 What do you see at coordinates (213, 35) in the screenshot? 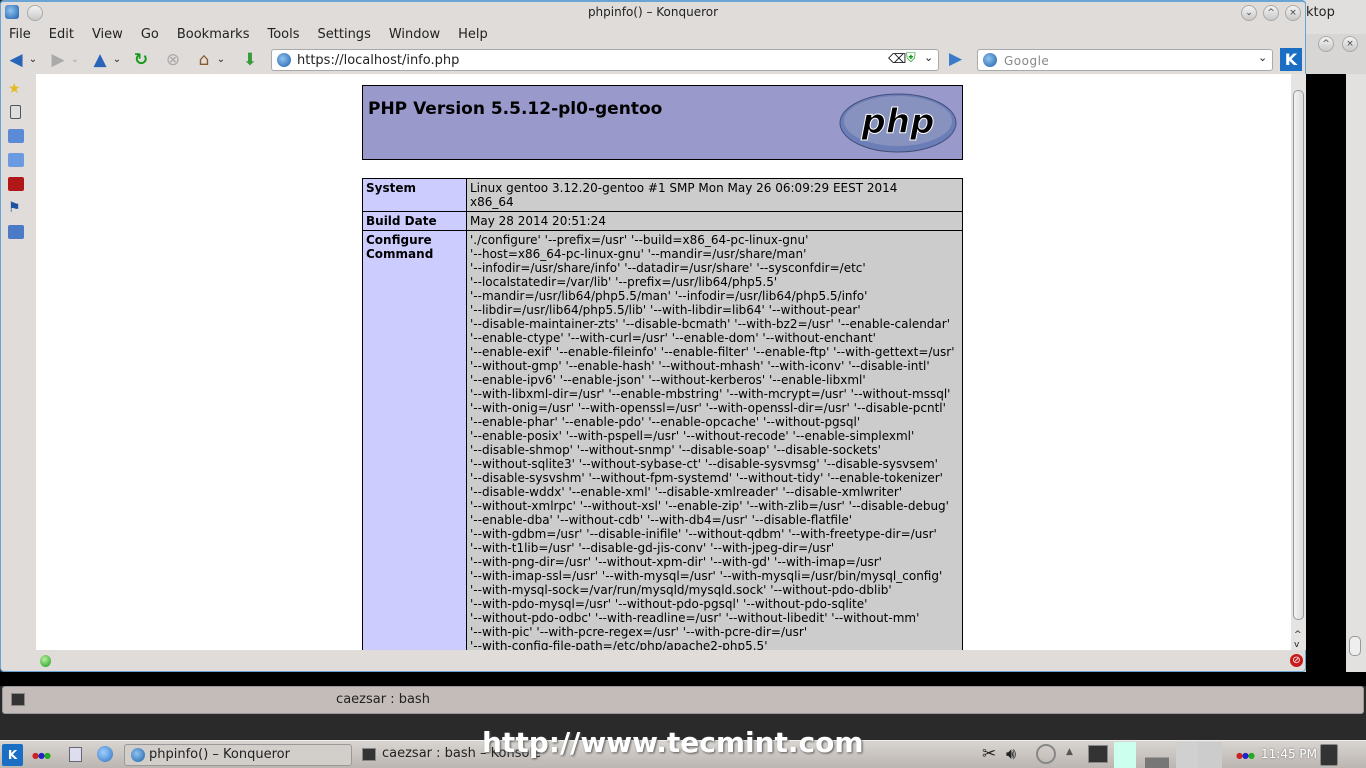
I see `menu-bookmarks: Bookmarks` at bounding box center [213, 35].